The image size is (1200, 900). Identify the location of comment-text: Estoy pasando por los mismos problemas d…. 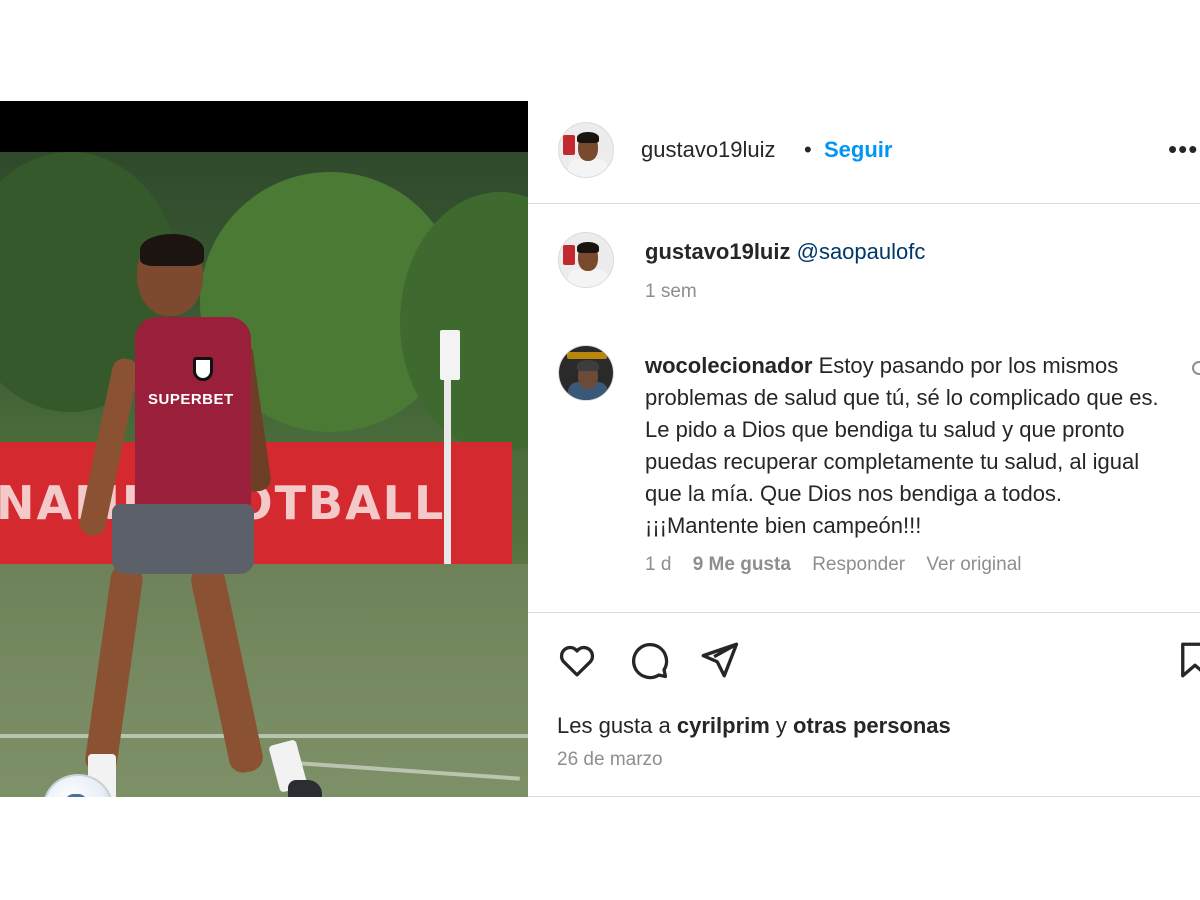
(902, 445).